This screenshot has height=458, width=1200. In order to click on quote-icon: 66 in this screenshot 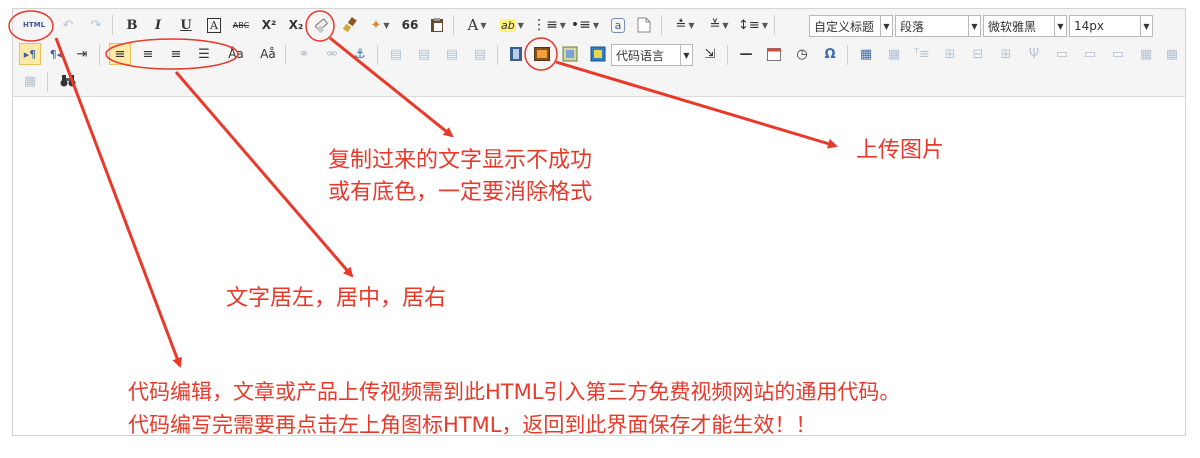, I will do `click(410, 25)`.